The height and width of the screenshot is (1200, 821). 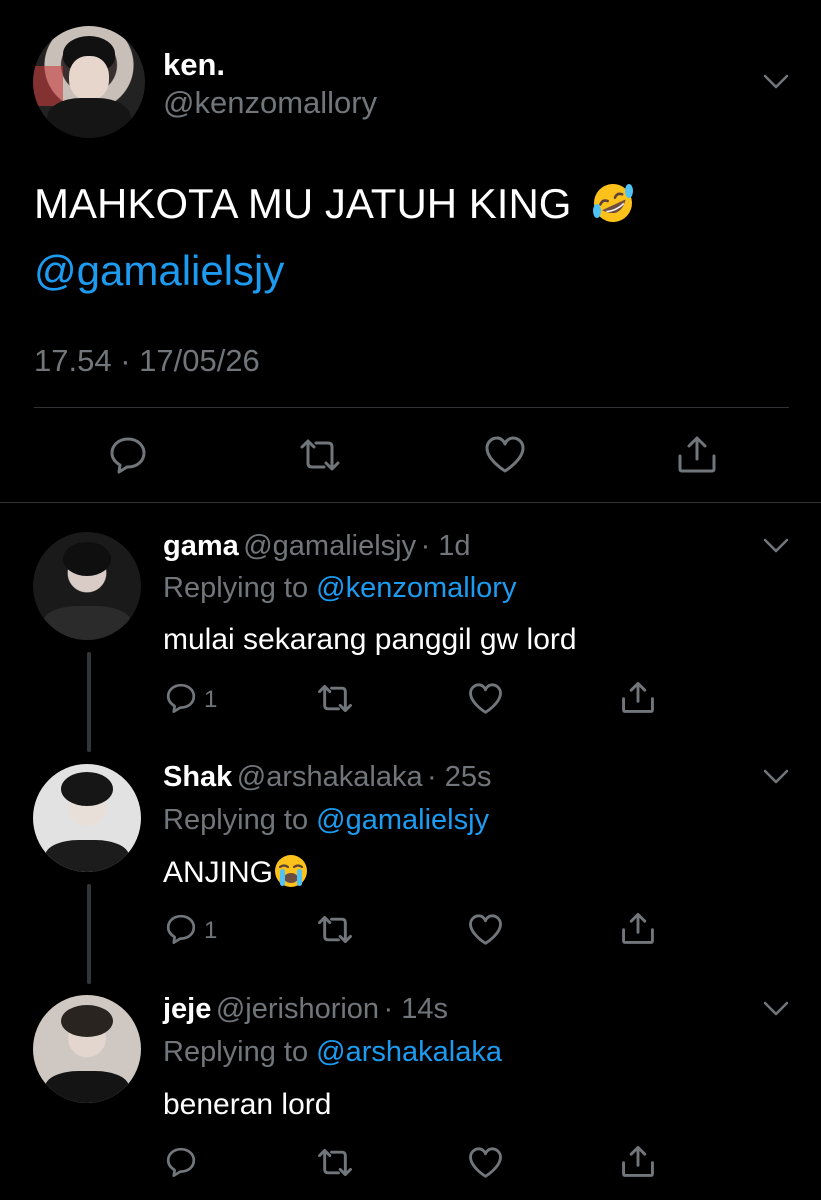 I want to click on tweet-mention-link: @gamalielsjy, so click(x=159, y=271).